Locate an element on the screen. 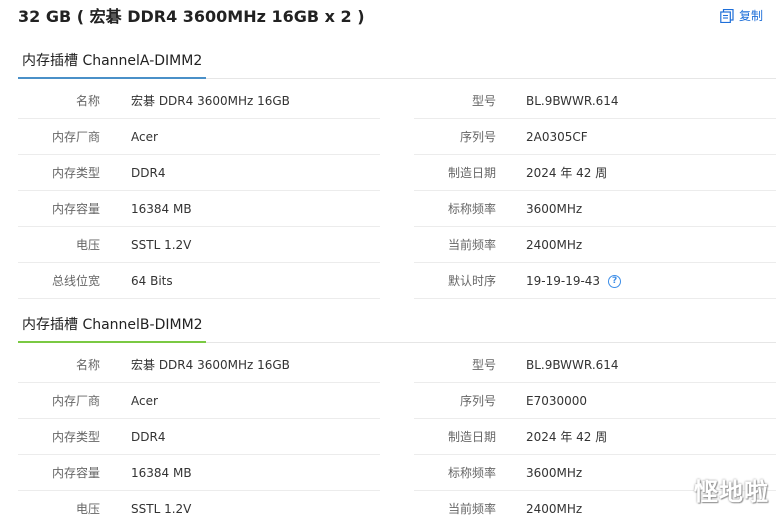 This screenshot has width=783, height=527. copy-button: 复制 is located at coordinates (741, 16).